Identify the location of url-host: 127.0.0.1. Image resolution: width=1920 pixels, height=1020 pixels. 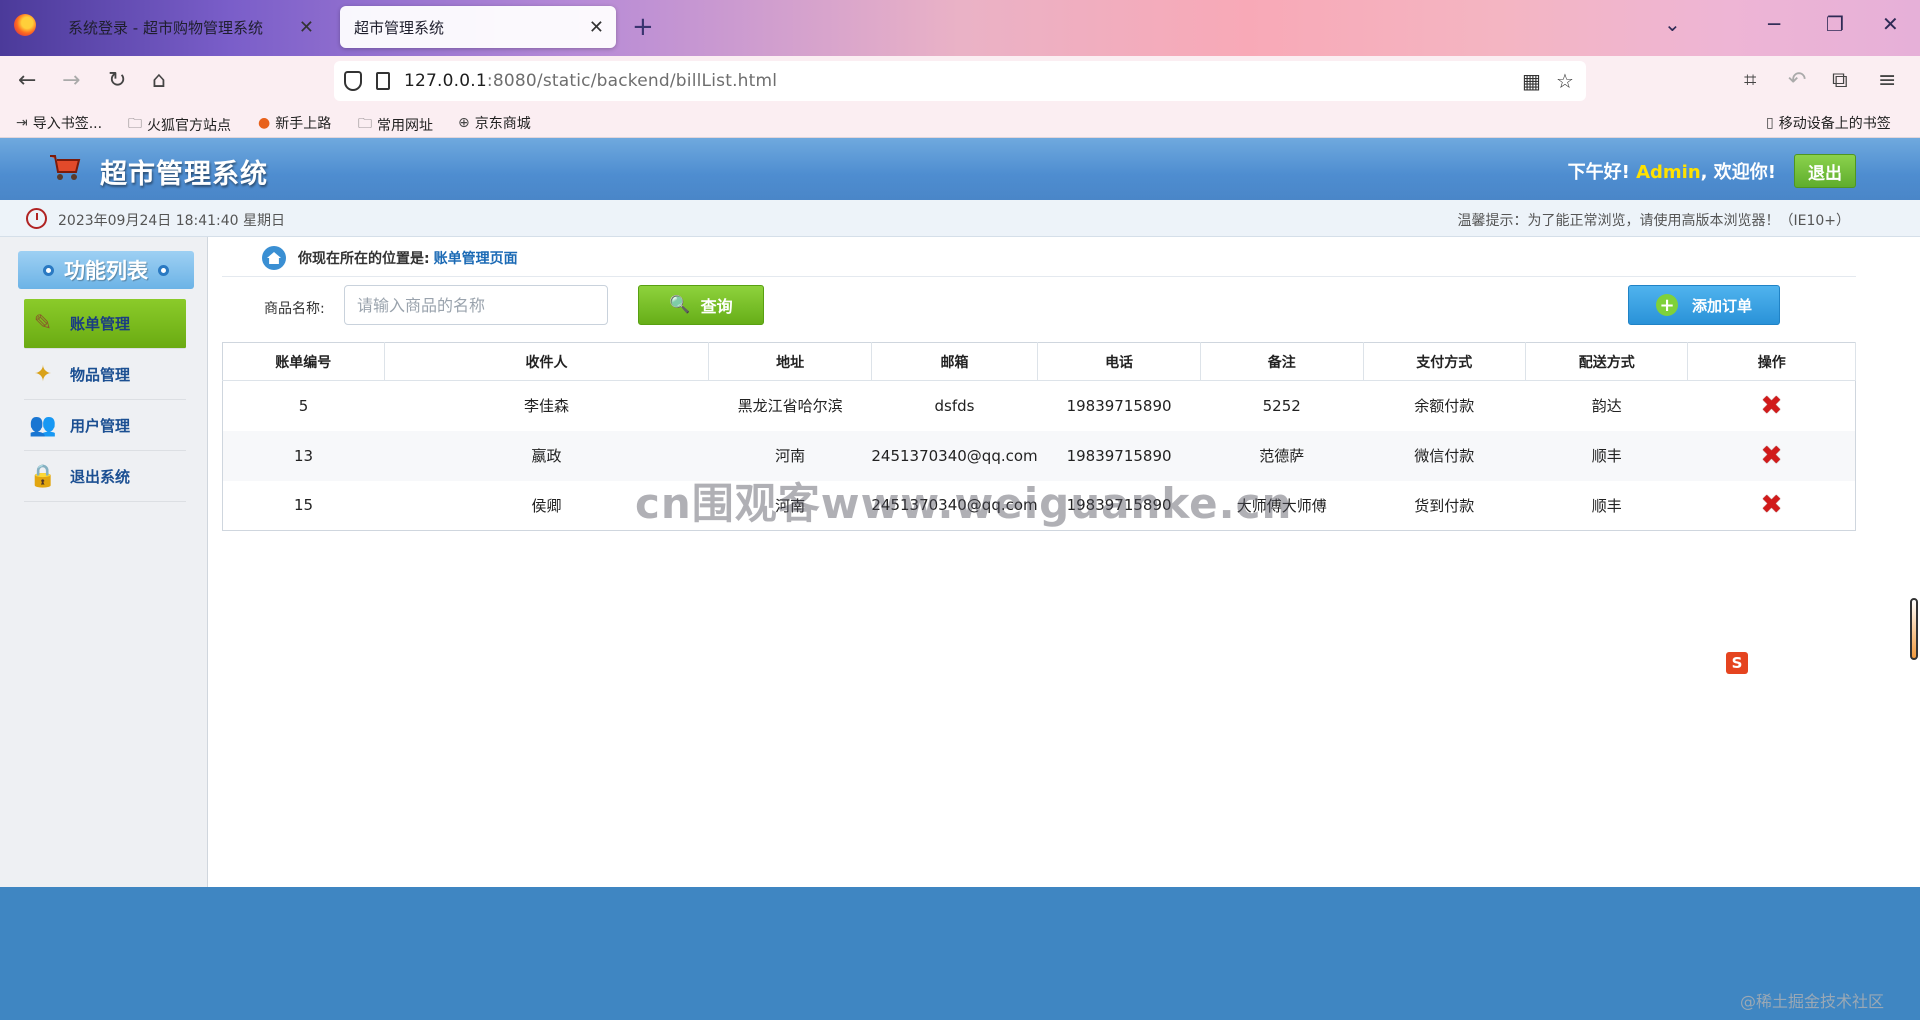
(445, 81).